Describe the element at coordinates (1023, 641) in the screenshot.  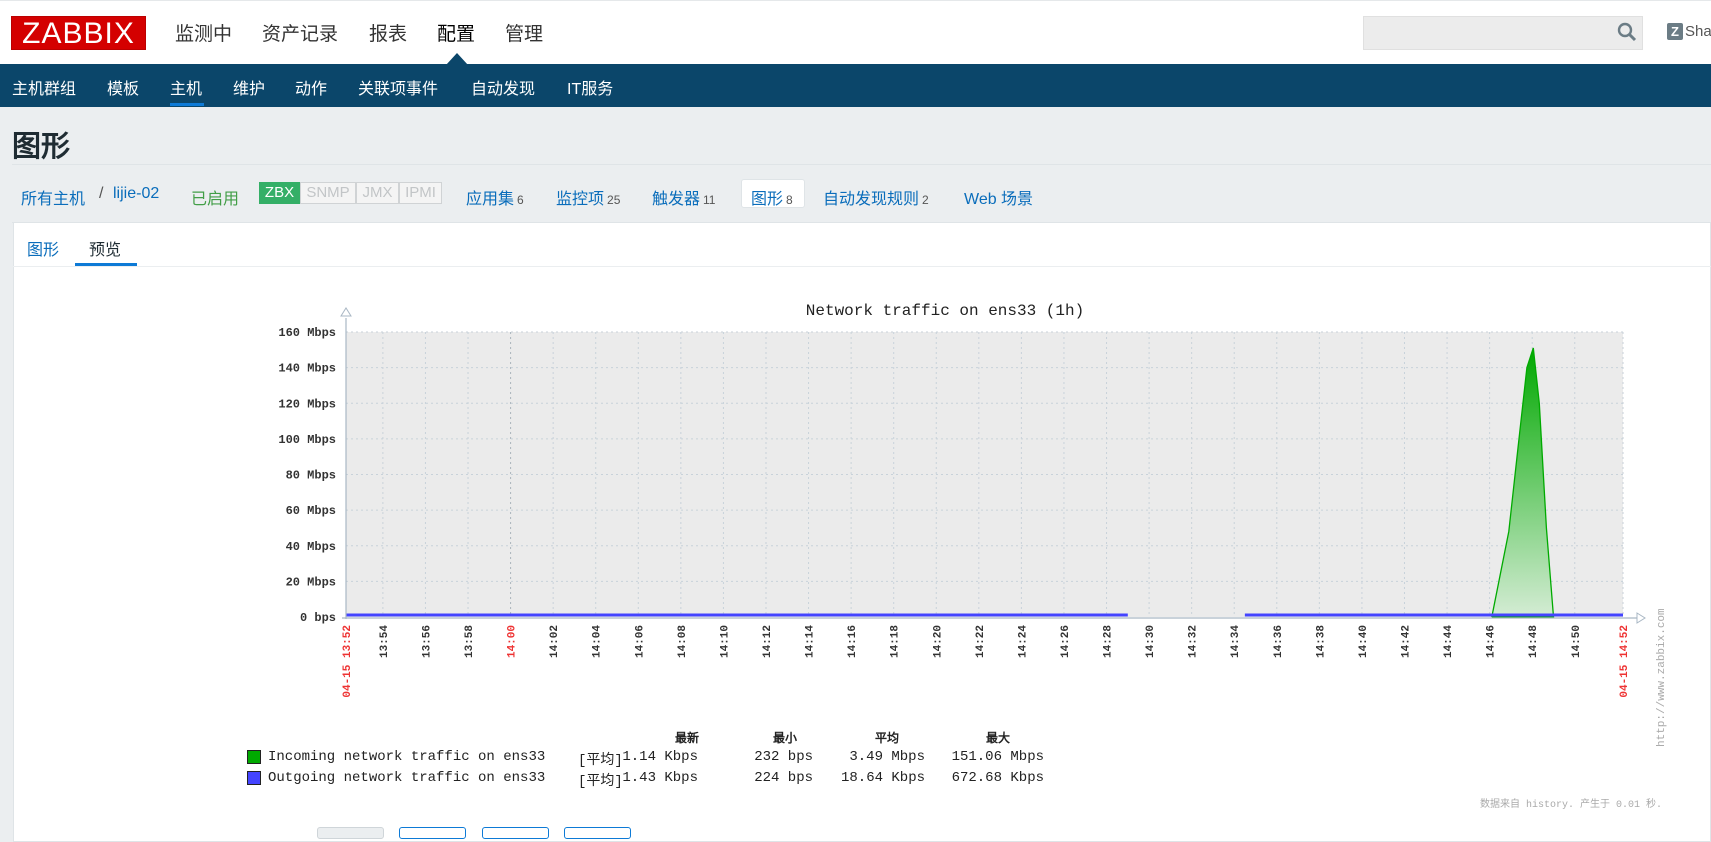
I see `x-tick-label: 14:24` at that location.